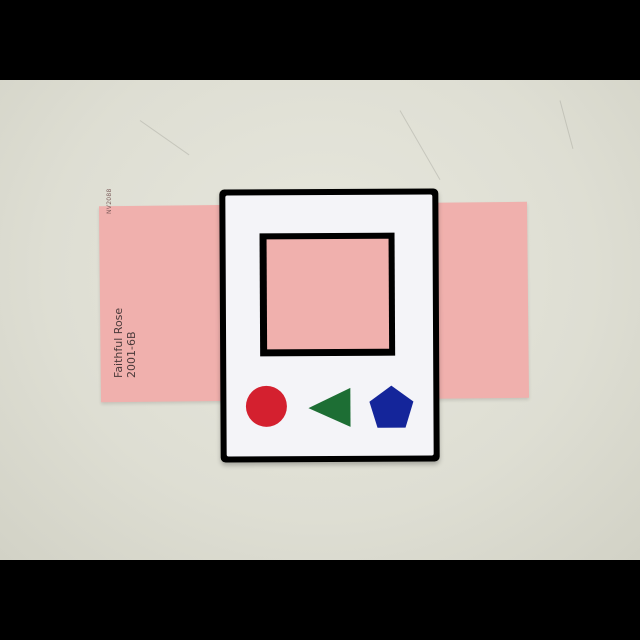  Describe the element at coordinates (109, 201) in the screenshot. I see `swatch-small-code: NV2088` at that location.